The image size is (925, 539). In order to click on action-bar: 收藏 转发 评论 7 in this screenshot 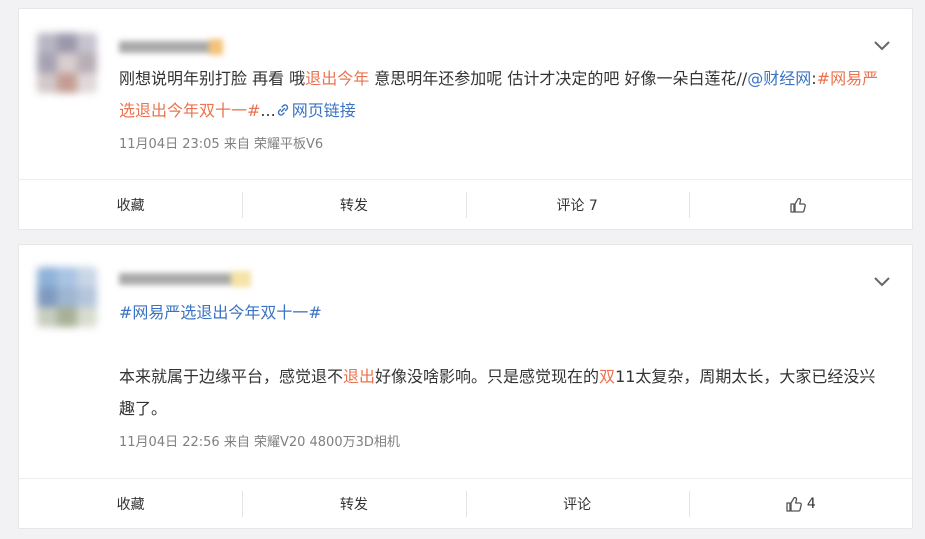, I will do `click(465, 204)`.